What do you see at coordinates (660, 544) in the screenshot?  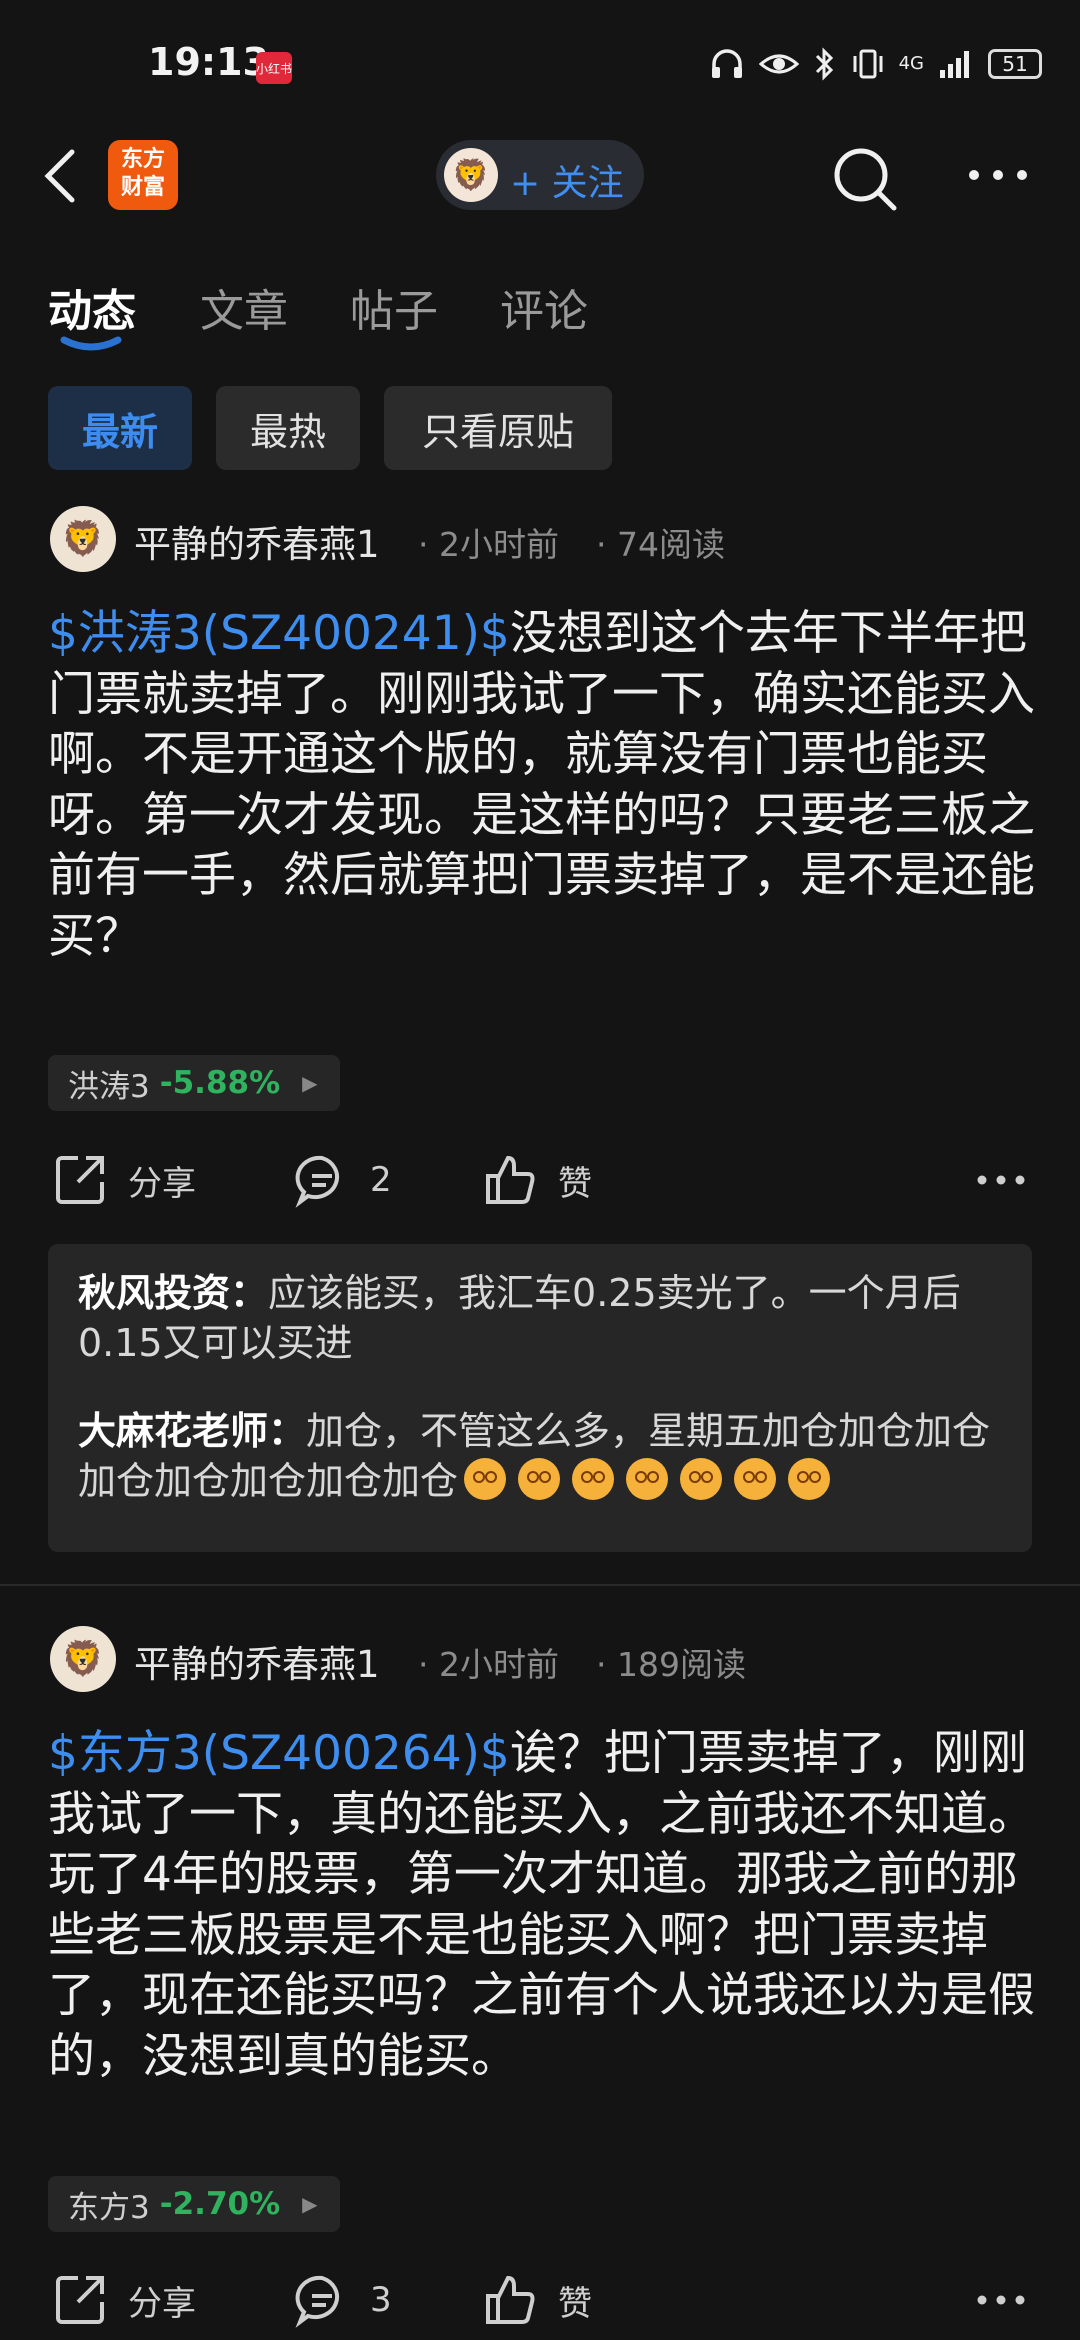 I see `post-reads: · 74阅读` at bounding box center [660, 544].